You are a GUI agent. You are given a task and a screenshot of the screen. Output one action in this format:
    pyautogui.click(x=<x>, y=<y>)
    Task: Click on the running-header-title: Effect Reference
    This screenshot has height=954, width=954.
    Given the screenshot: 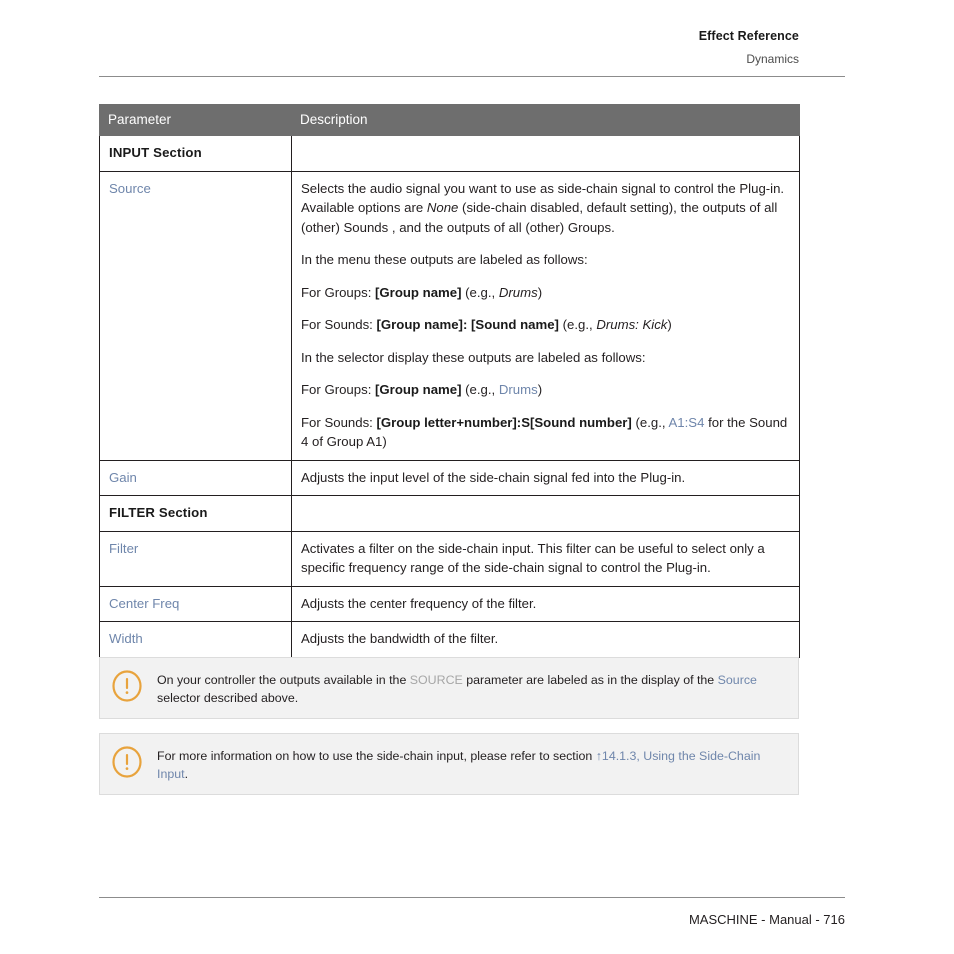 What is the action you would take?
    pyautogui.click(x=748, y=36)
    